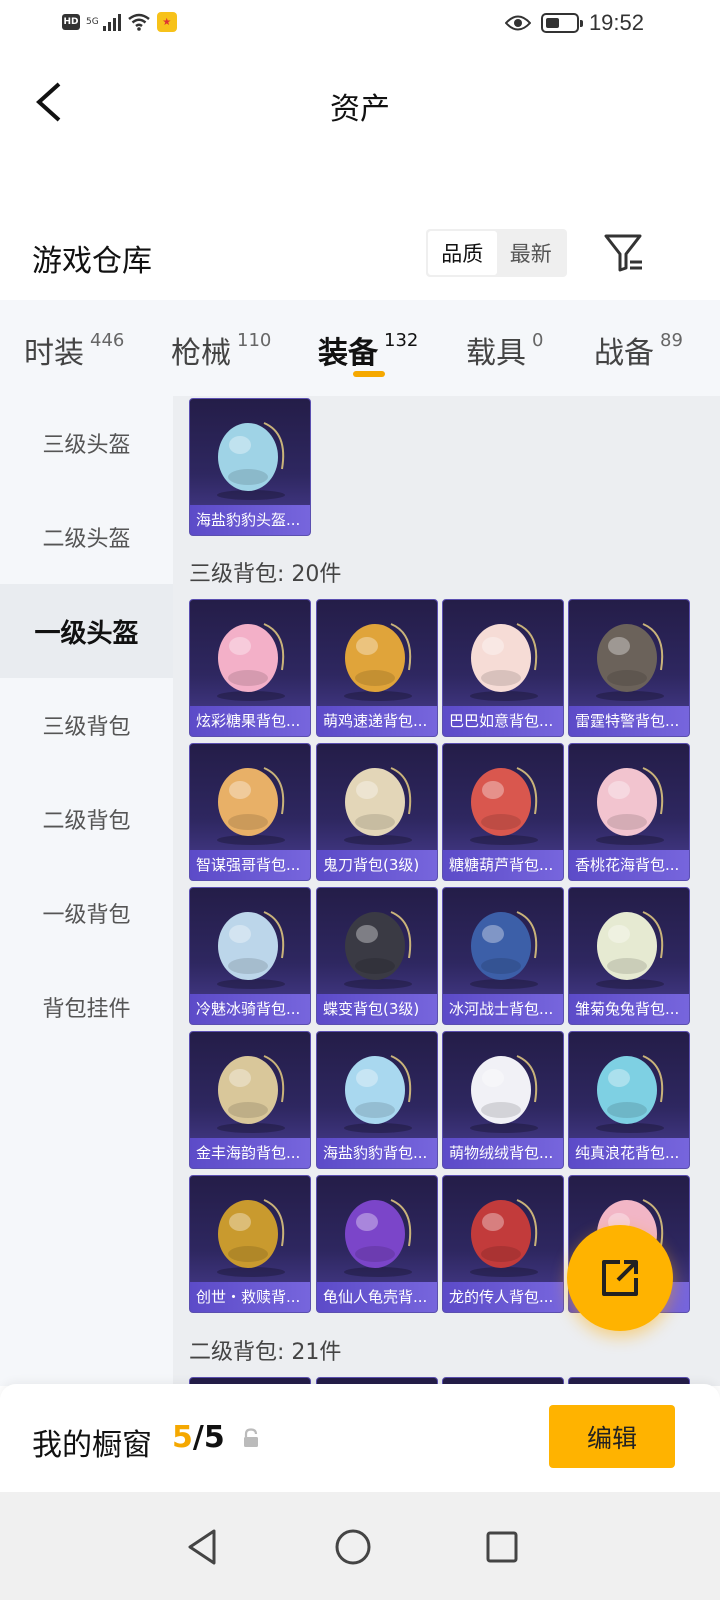  What do you see at coordinates (504, 662) in the screenshot?
I see `bunny-backpack-icon` at bounding box center [504, 662].